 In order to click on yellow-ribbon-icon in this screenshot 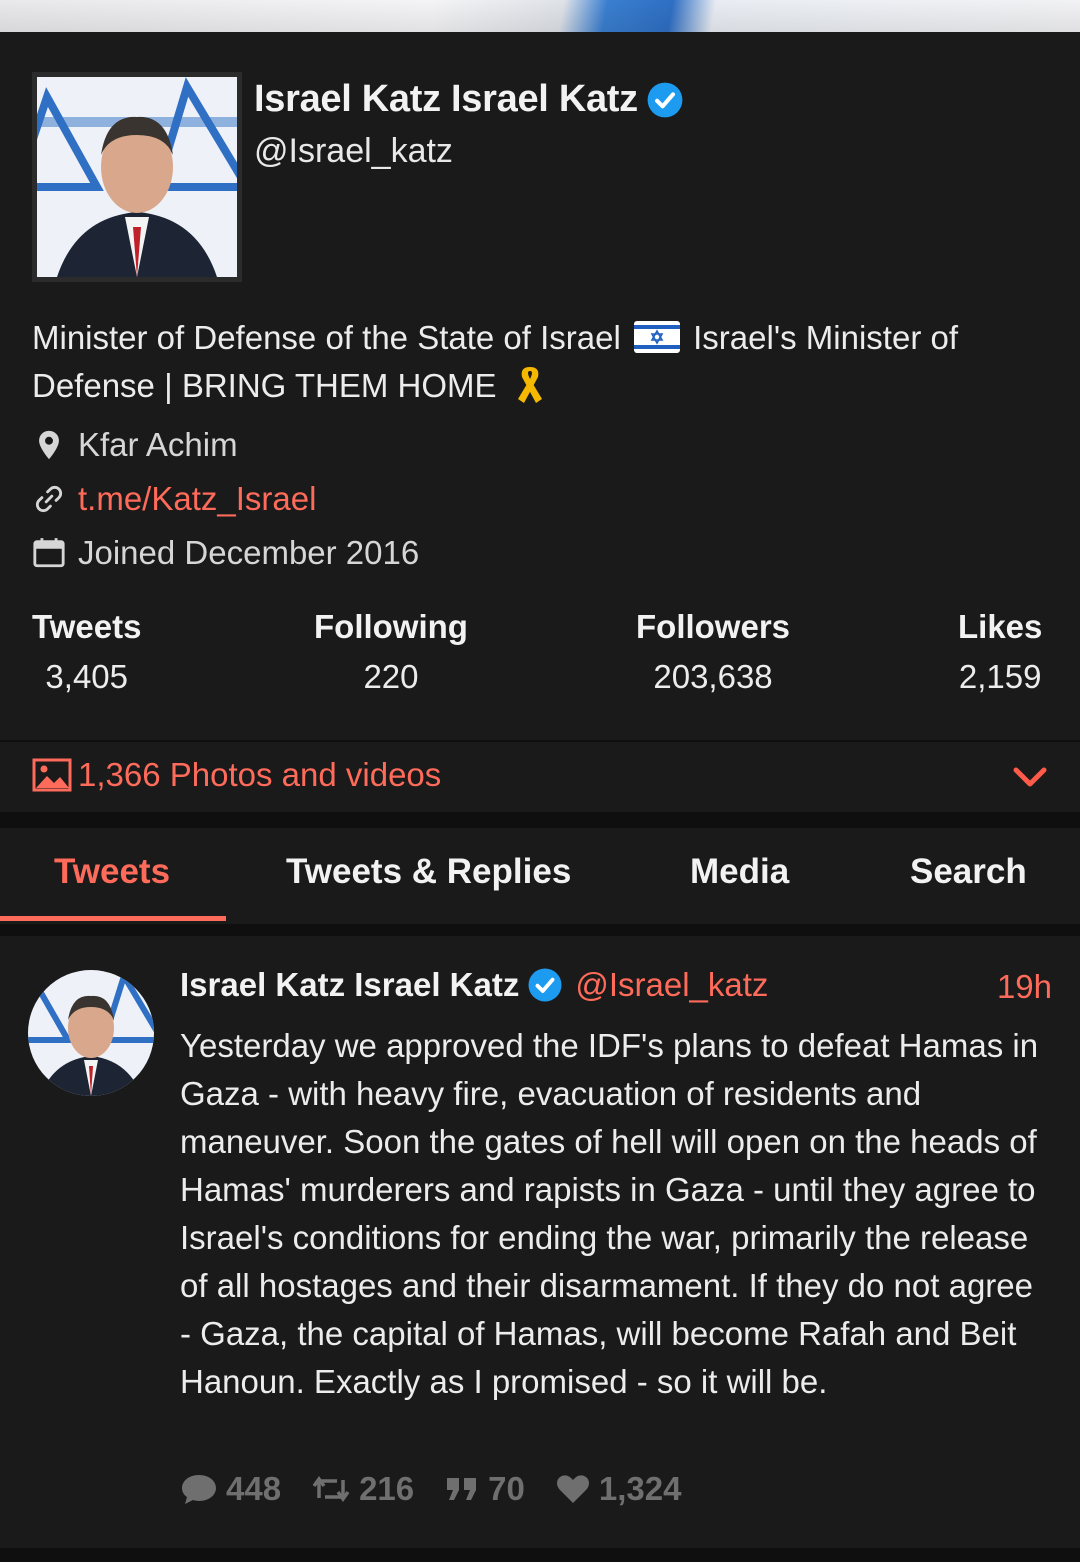, I will do `click(529, 385)`.